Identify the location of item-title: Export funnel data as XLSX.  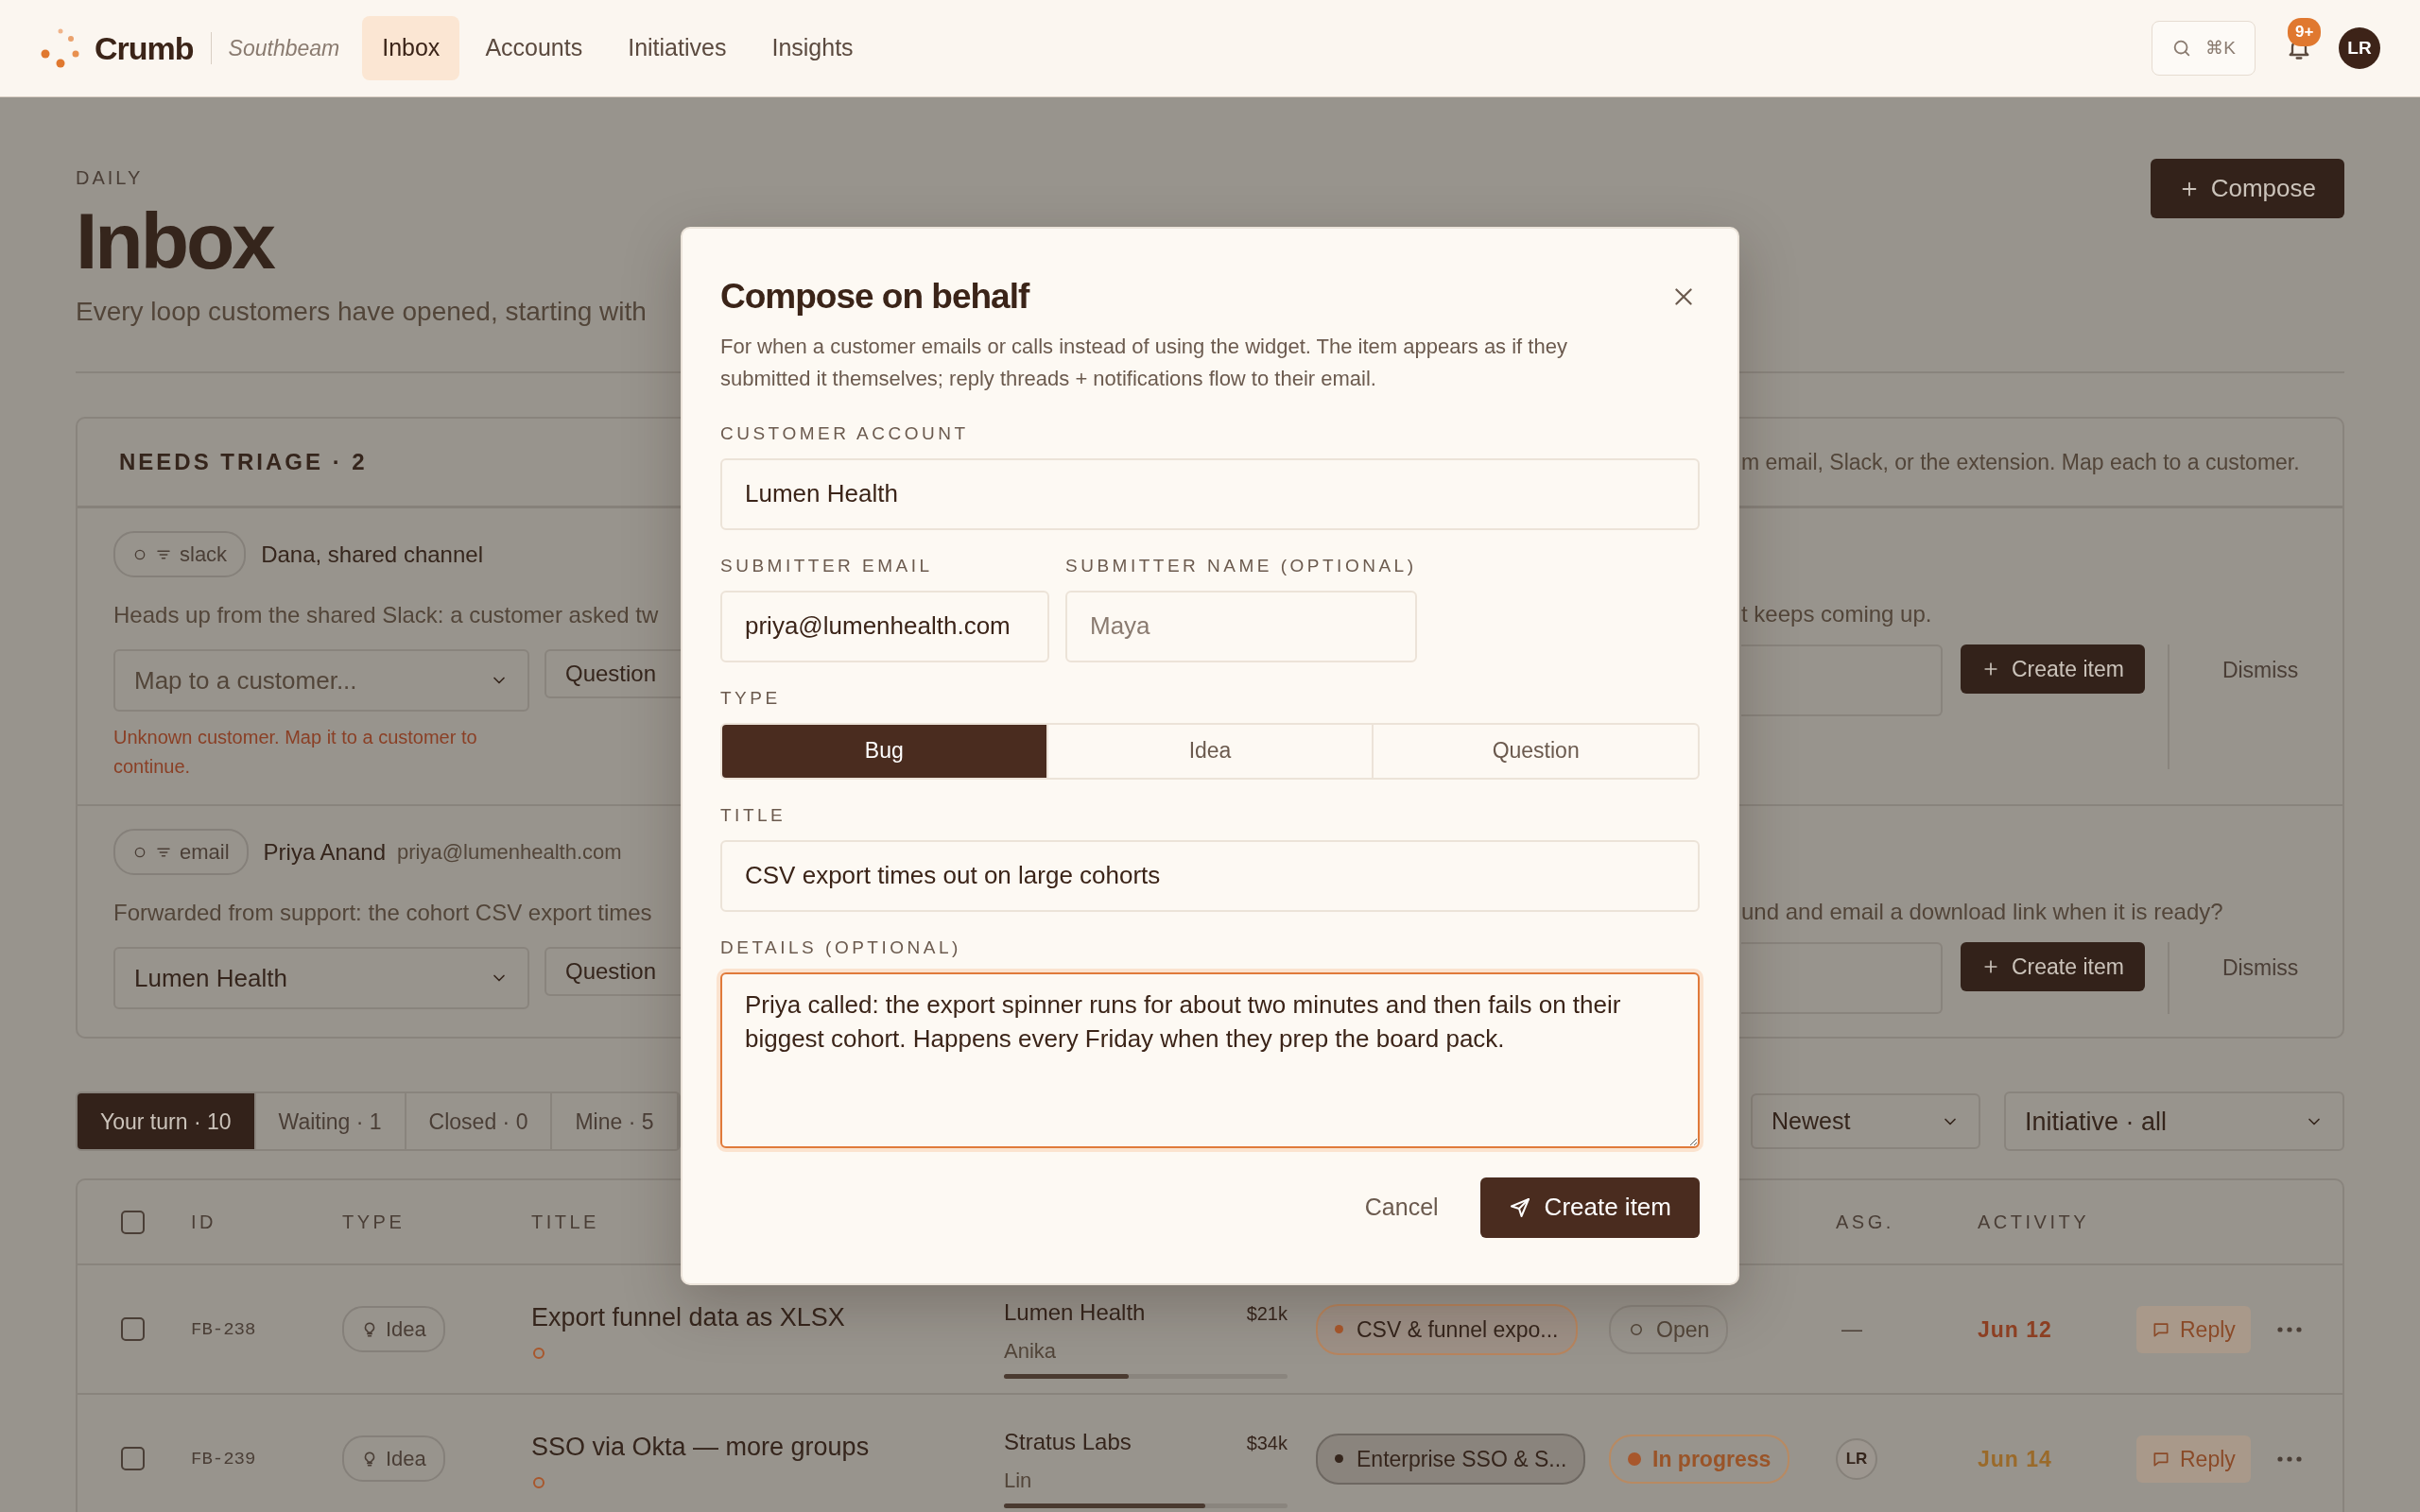
(758, 1317).